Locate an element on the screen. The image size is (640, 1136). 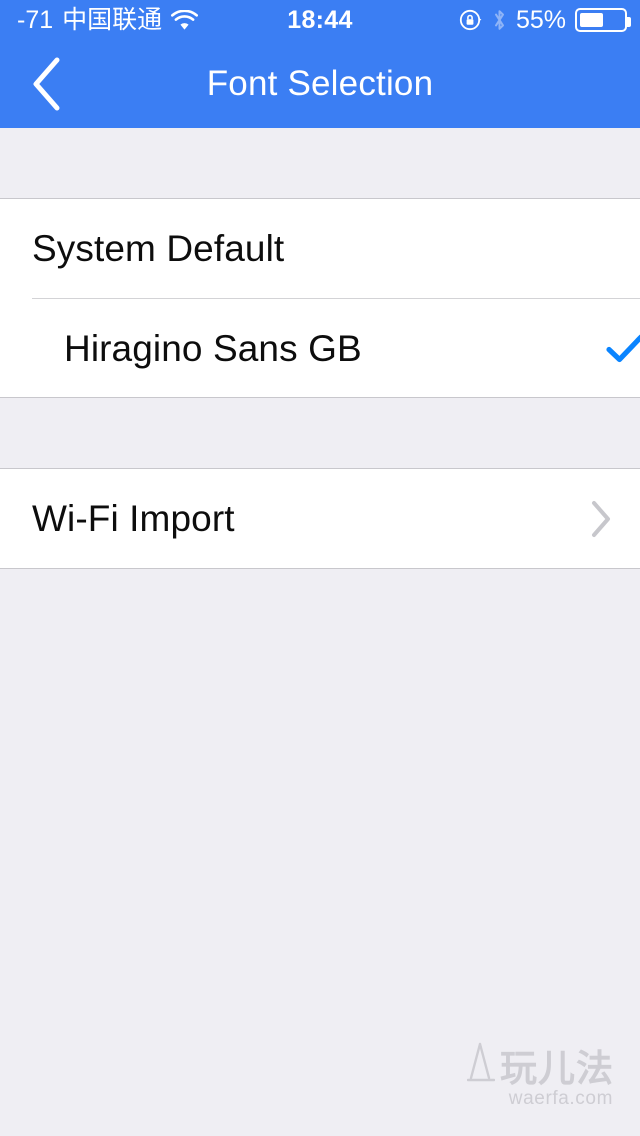
checkmark-icon is located at coordinates (623, 348).